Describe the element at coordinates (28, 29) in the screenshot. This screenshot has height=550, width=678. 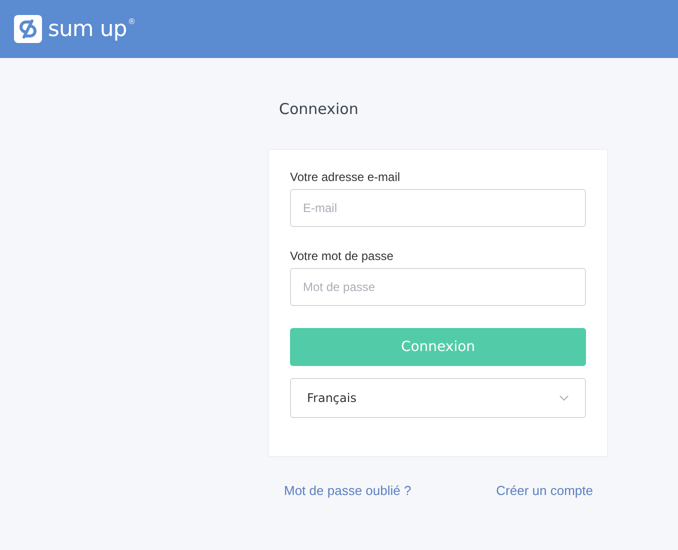
I see `logo-icon` at that location.